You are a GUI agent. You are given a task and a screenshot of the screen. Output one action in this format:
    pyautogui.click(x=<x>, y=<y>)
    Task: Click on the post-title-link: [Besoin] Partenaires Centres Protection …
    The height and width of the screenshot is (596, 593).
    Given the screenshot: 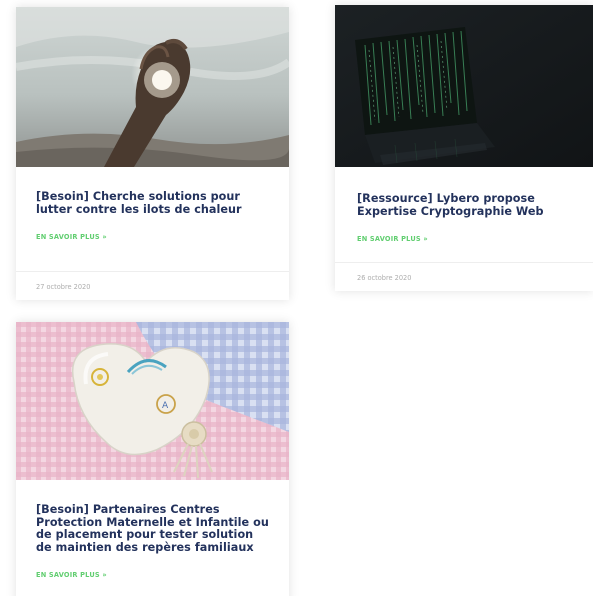 What is the action you would take?
    pyautogui.click(x=152, y=528)
    